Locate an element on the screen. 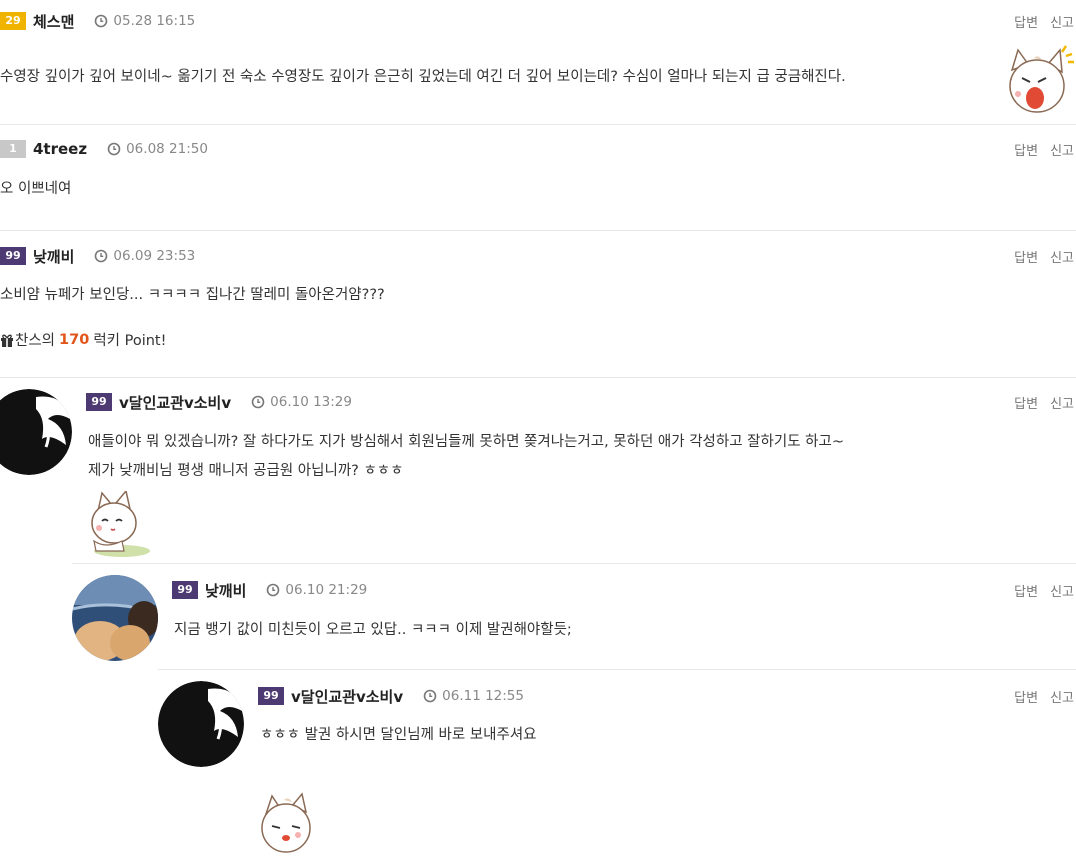 Image resolution: width=1076 pixels, height=856 pixels. comment-header: 99 낮깨비 06.10 21:29 is located at coordinates (269, 590).